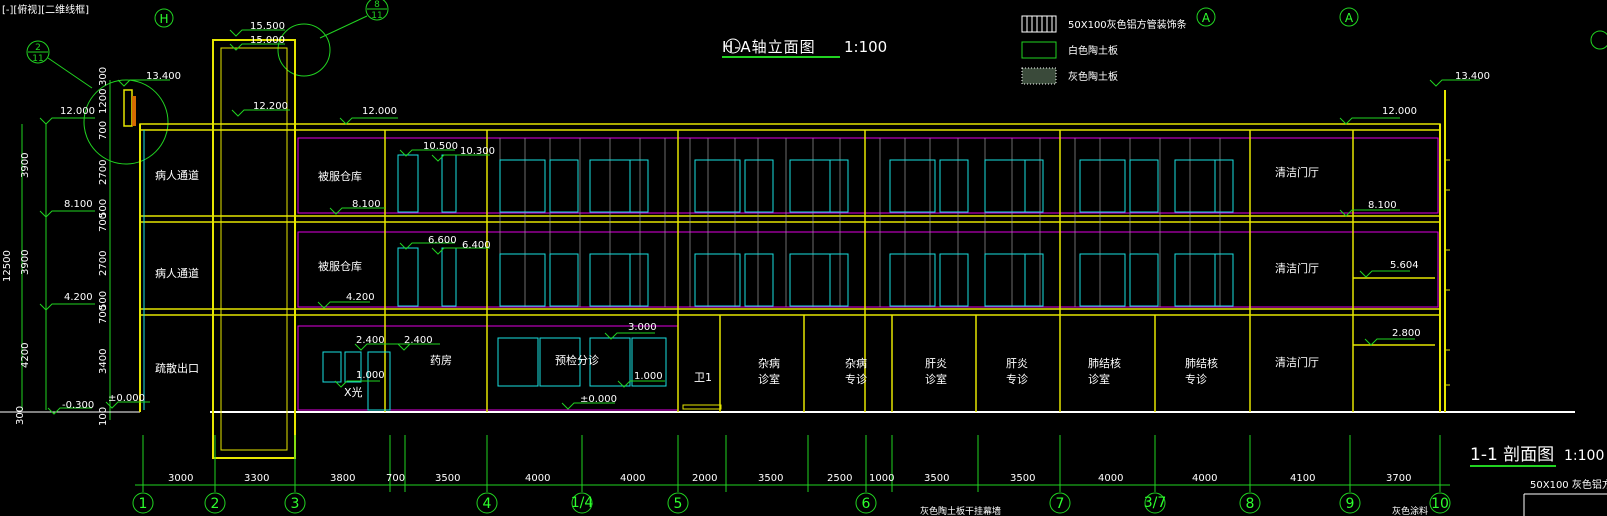  What do you see at coordinates (103, 361) in the screenshot?
I see `svg-text: 3400` at bounding box center [103, 361].